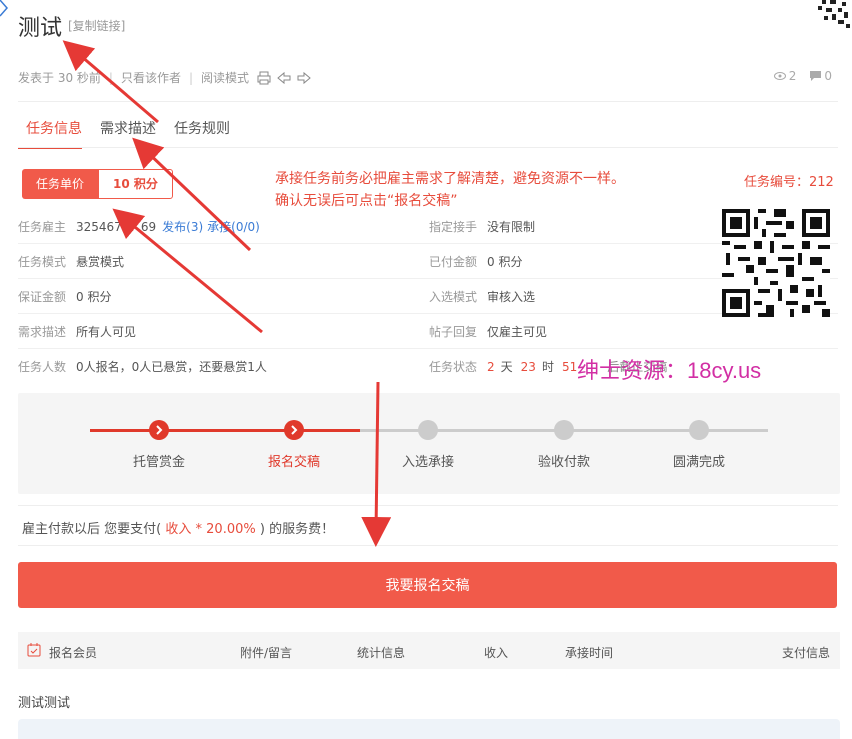  I want to click on watermark-text: 绅士资源：18cy.us, so click(669, 370).